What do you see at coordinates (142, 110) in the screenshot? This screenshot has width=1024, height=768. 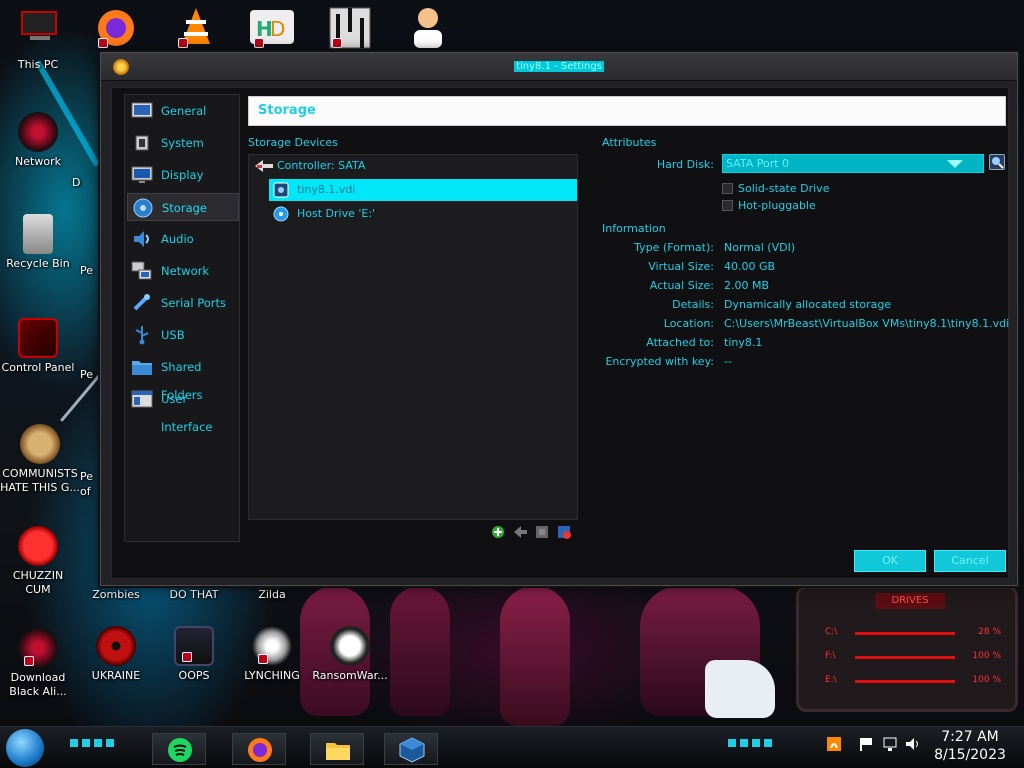 I see `general-icon` at bounding box center [142, 110].